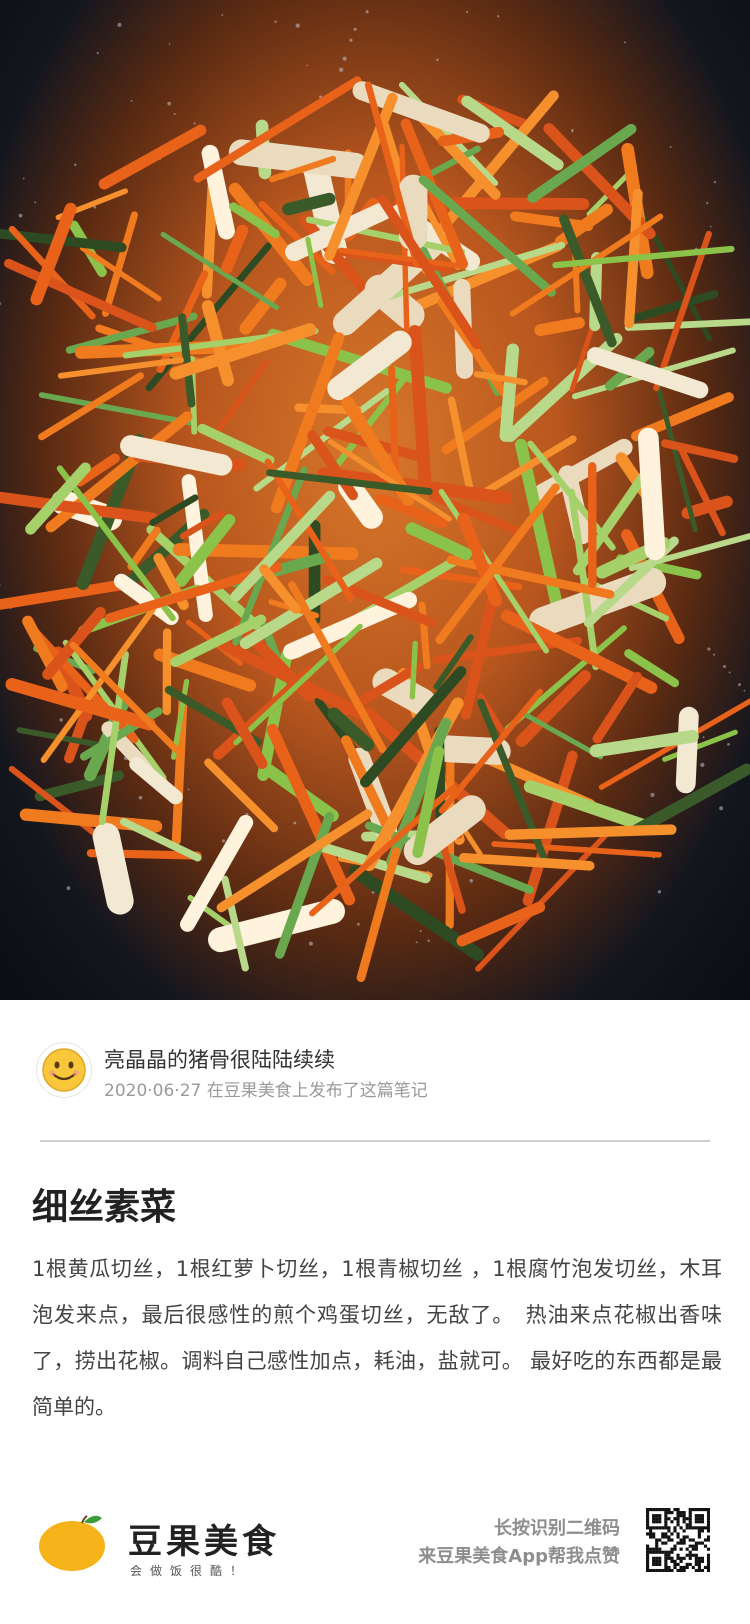 The width and height of the screenshot is (750, 1624). I want to click on qr-hint-line2: 来豆果美食App帮我点赞, so click(519, 1556).